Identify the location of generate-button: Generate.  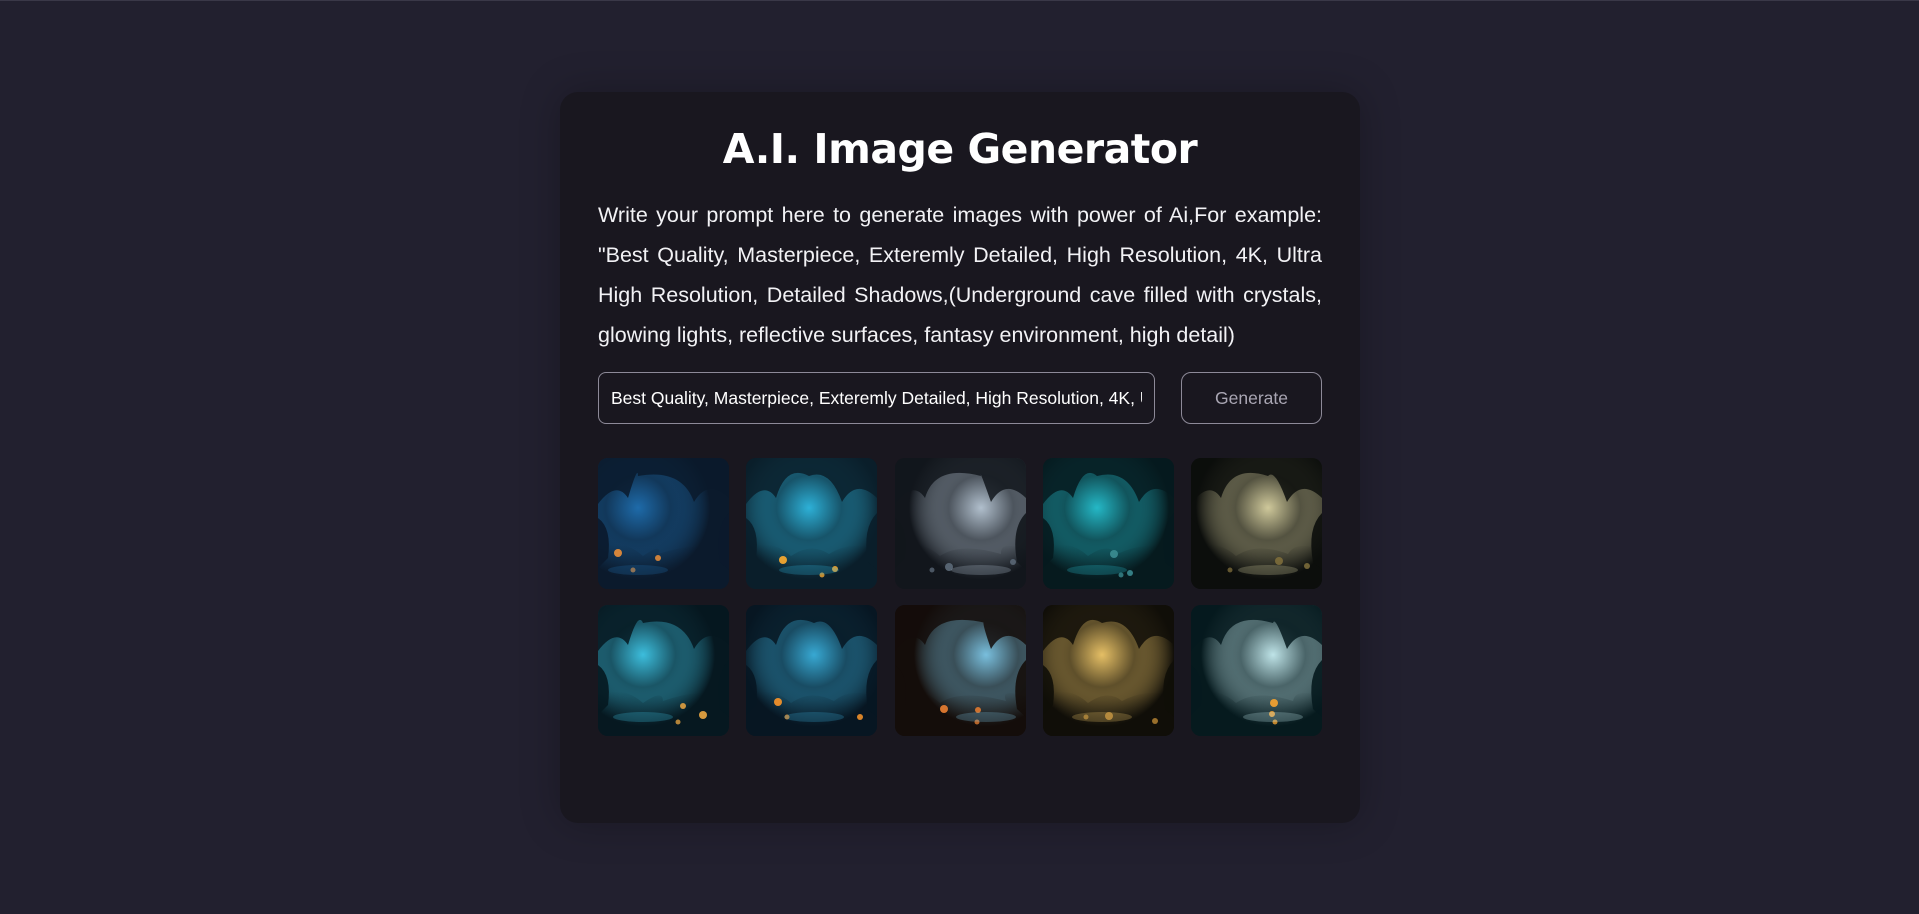
(1251, 398).